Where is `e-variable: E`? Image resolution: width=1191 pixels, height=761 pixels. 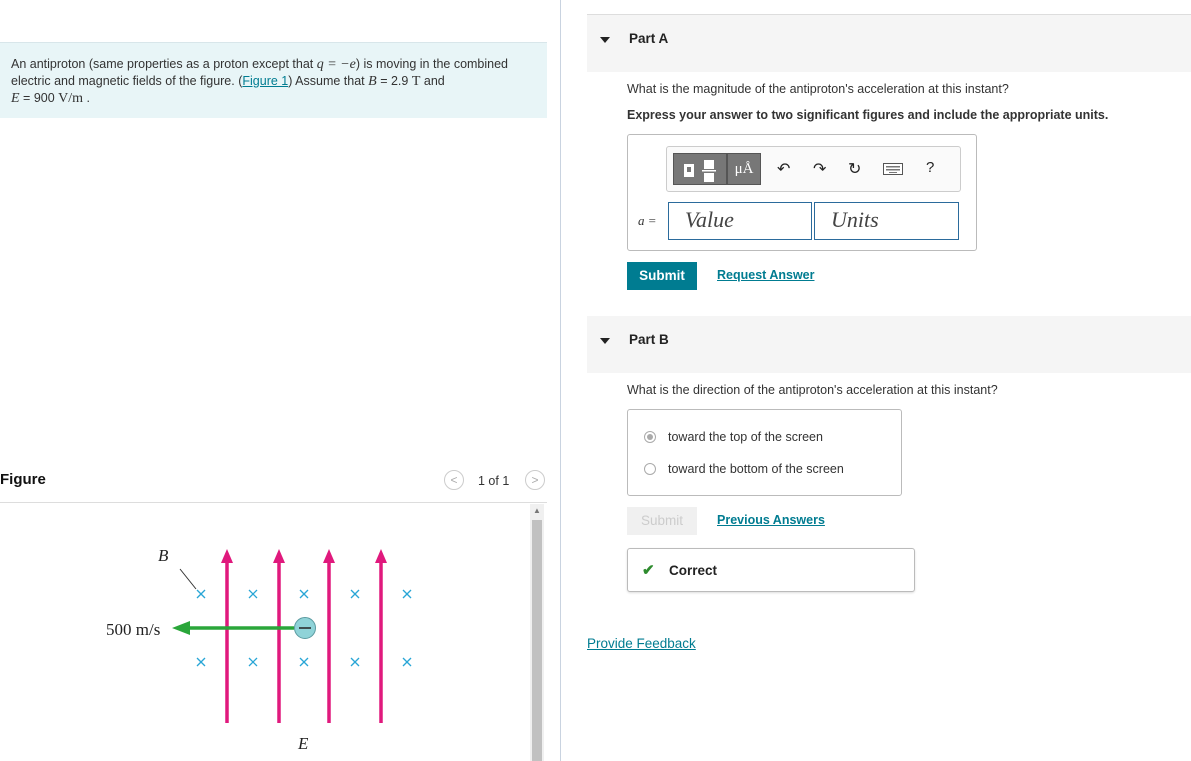
e-variable: E is located at coordinates (15, 98).